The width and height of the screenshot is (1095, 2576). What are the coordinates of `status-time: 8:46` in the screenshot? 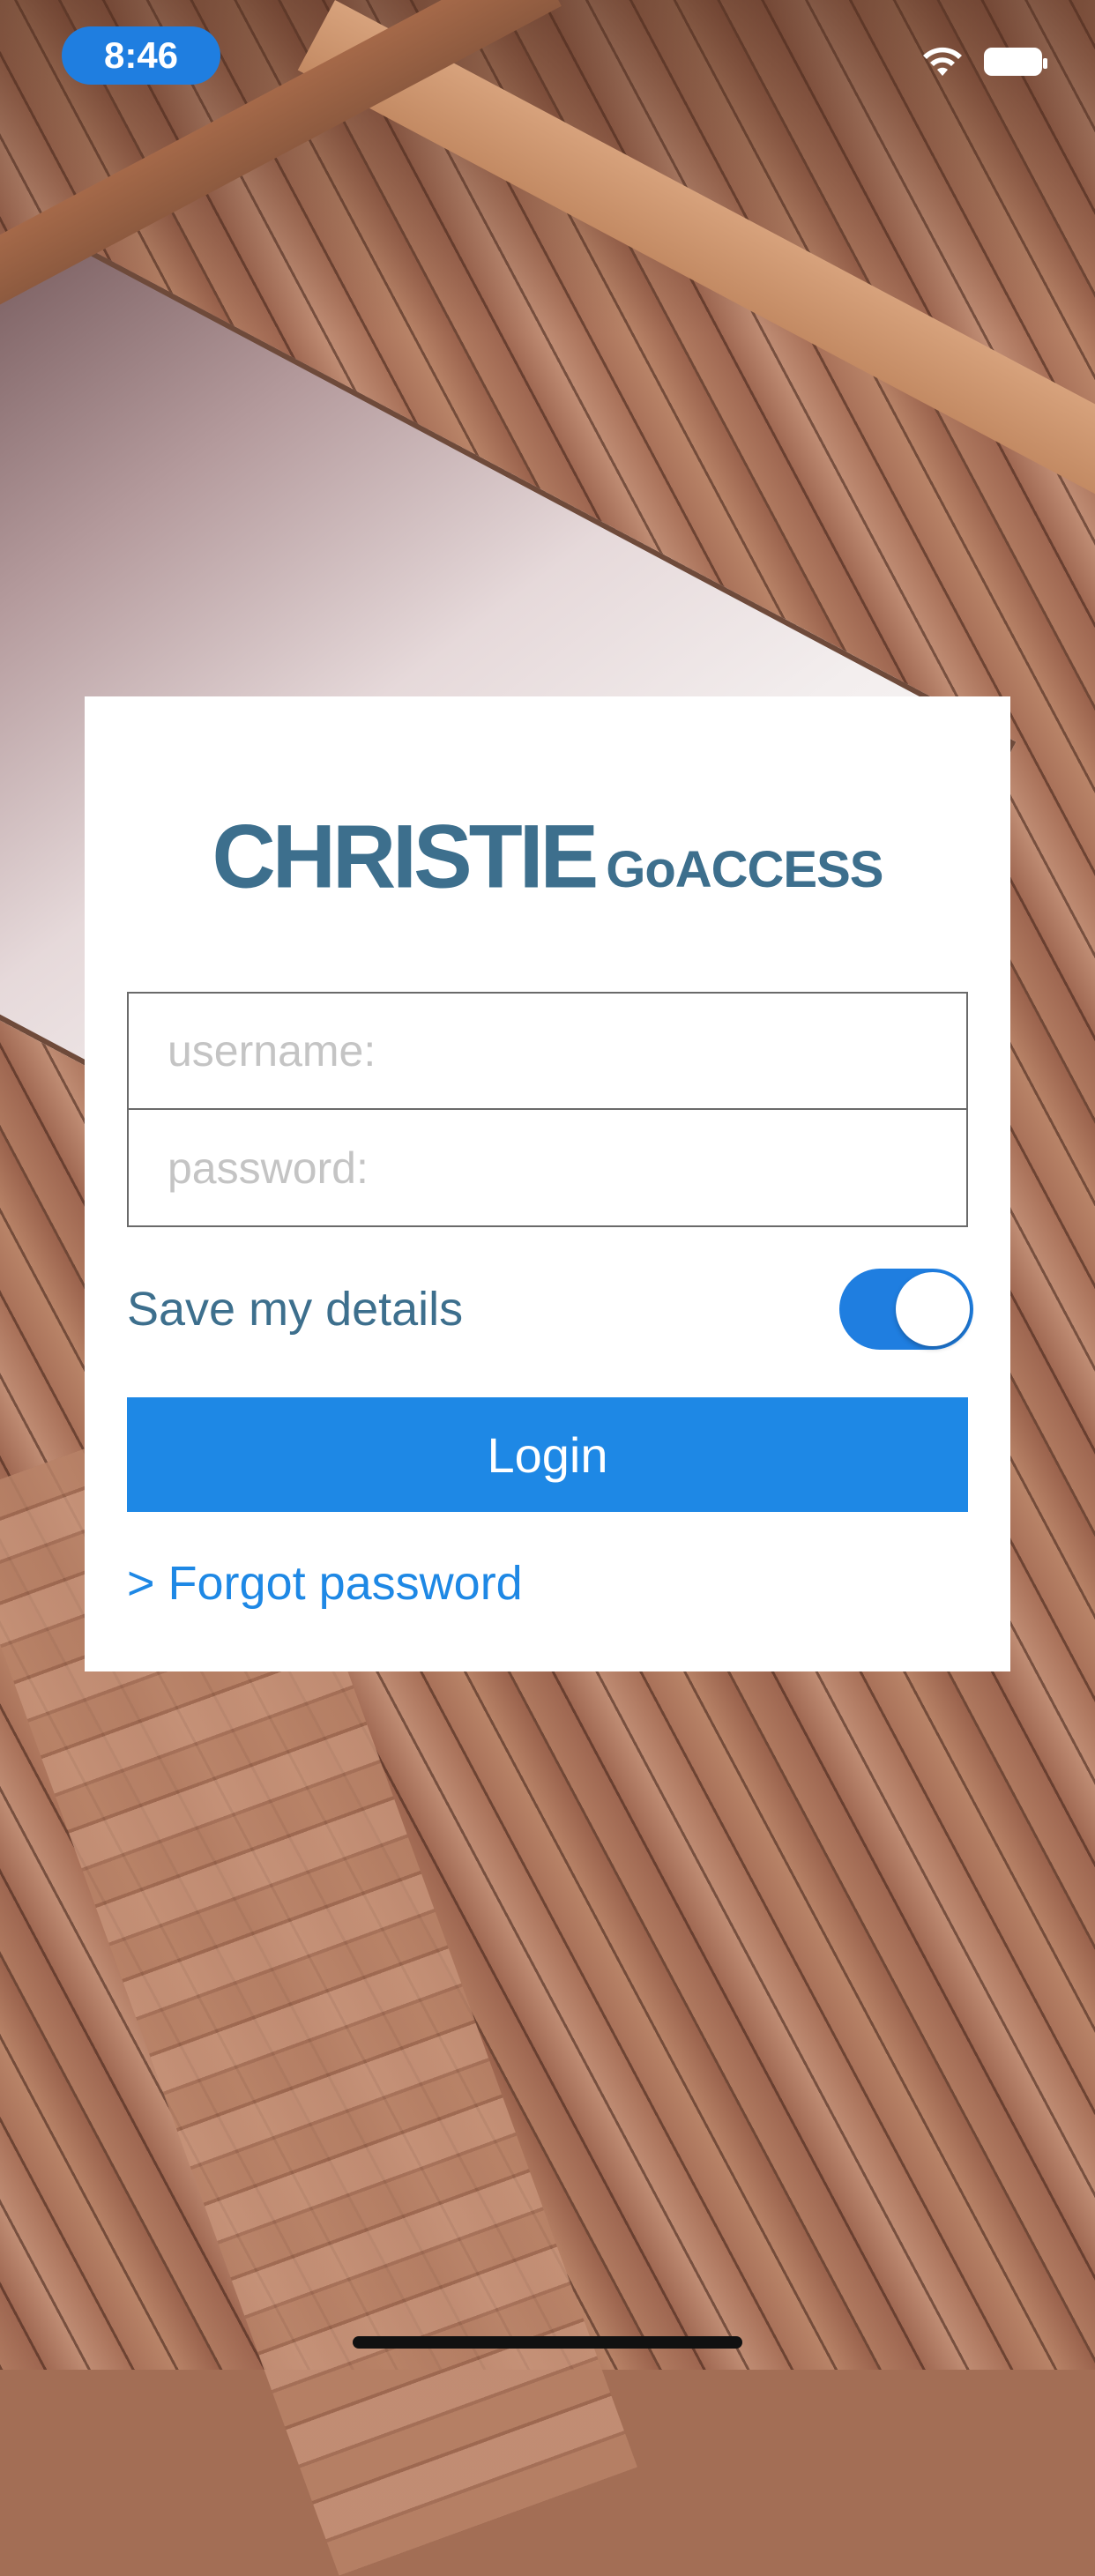 It's located at (141, 55).